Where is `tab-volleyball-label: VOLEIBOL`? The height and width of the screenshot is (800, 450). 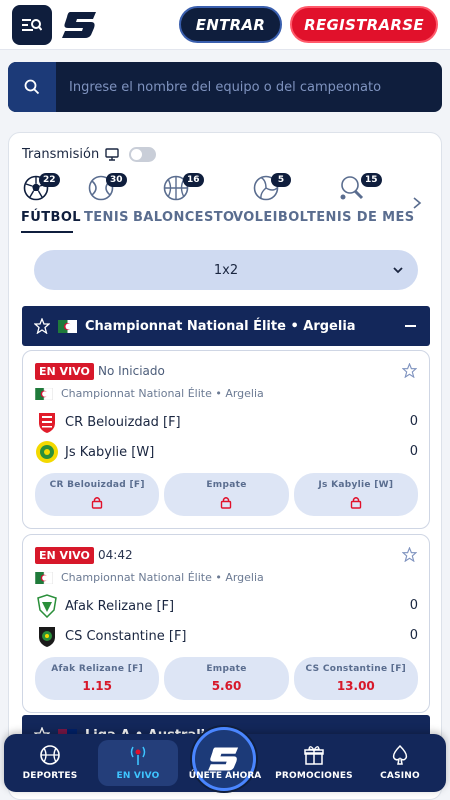 tab-volleyball-label: VOLEIBOL is located at coordinates (271, 217).